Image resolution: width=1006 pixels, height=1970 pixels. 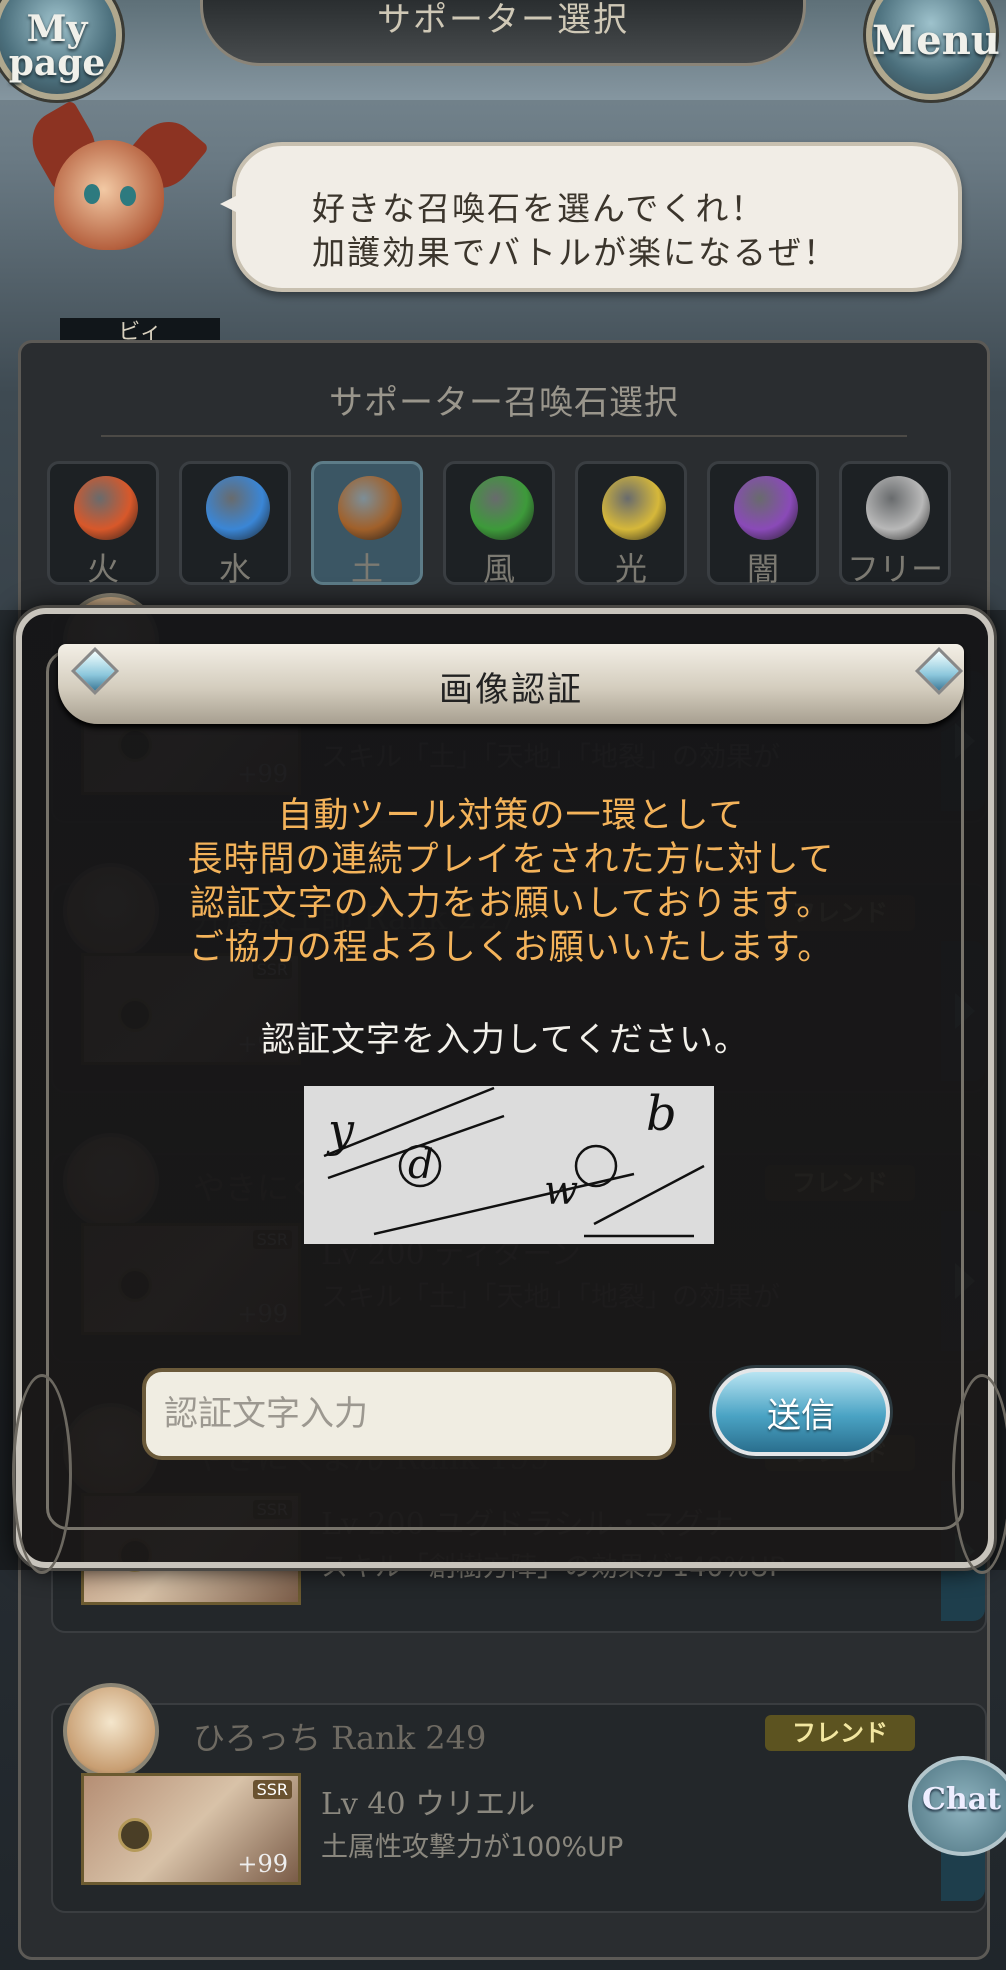 What do you see at coordinates (661, 1114) in the screenshot?
I see `svg-text: b` at bounding box center [661, 1114].